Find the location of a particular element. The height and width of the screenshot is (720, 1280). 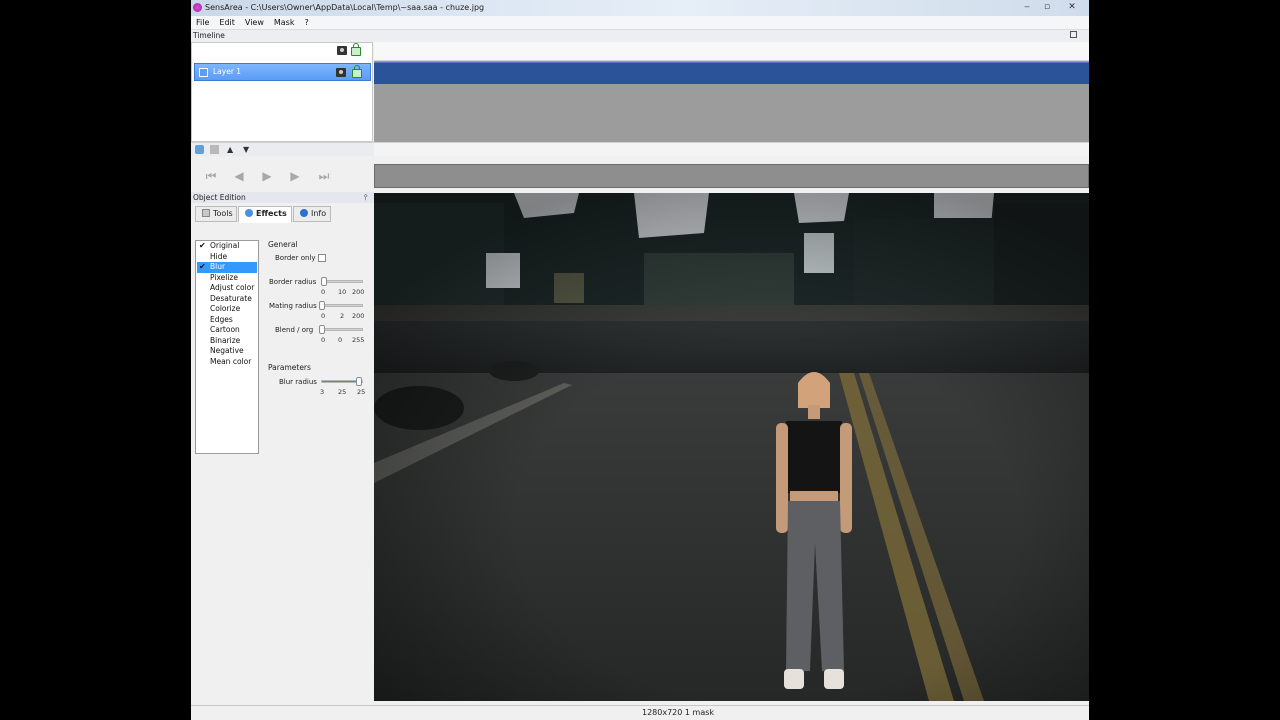

restore-icon is located at coordinates (1073, 34).